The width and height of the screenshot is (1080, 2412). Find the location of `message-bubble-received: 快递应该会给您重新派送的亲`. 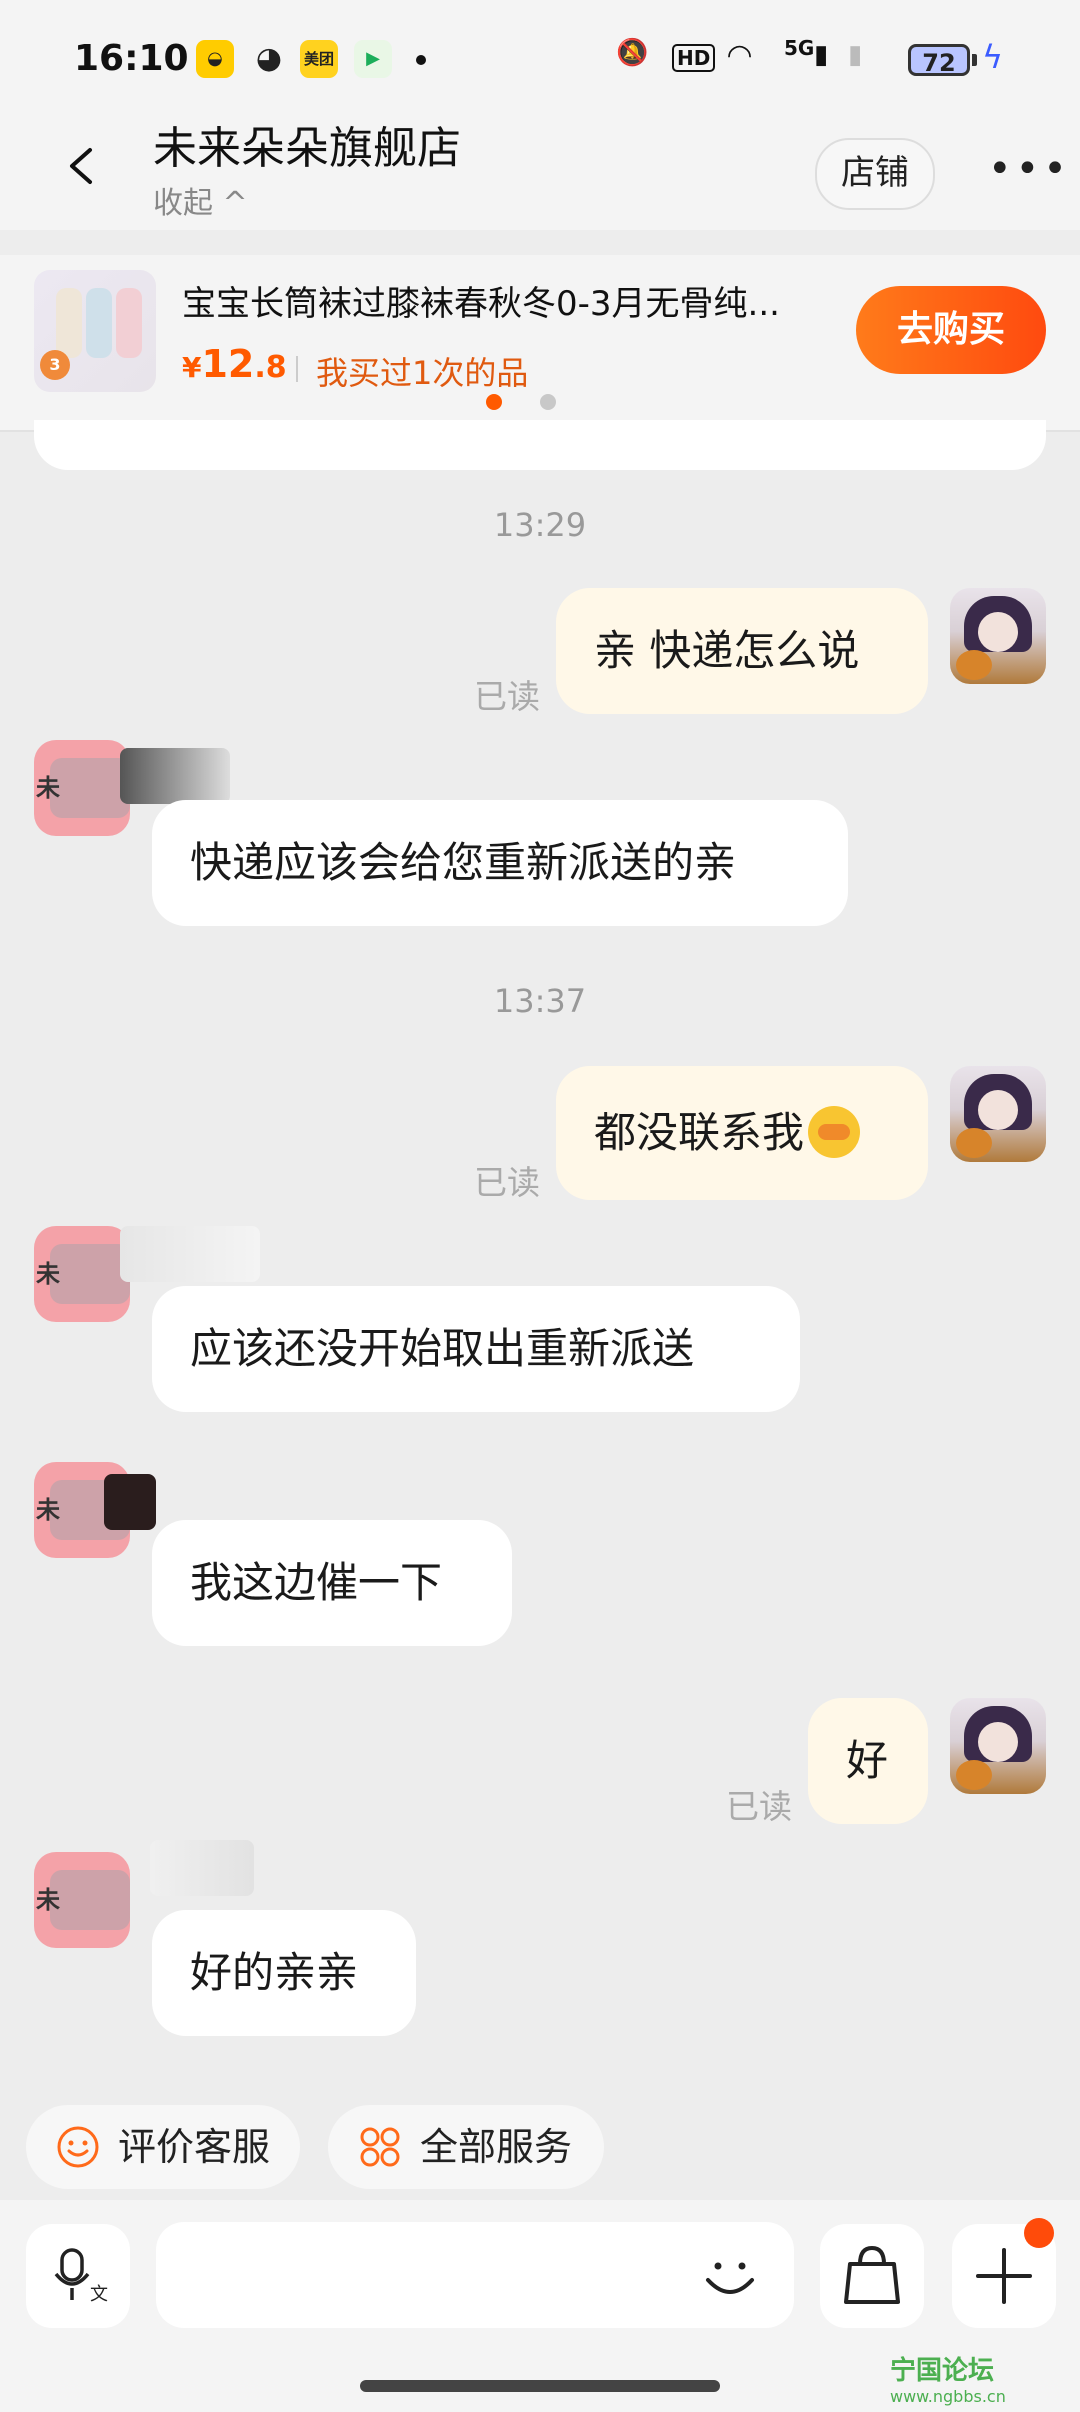

message-bubble-received: 快递应该会给您重新派送的亲 is located at coordinates (500, 863).